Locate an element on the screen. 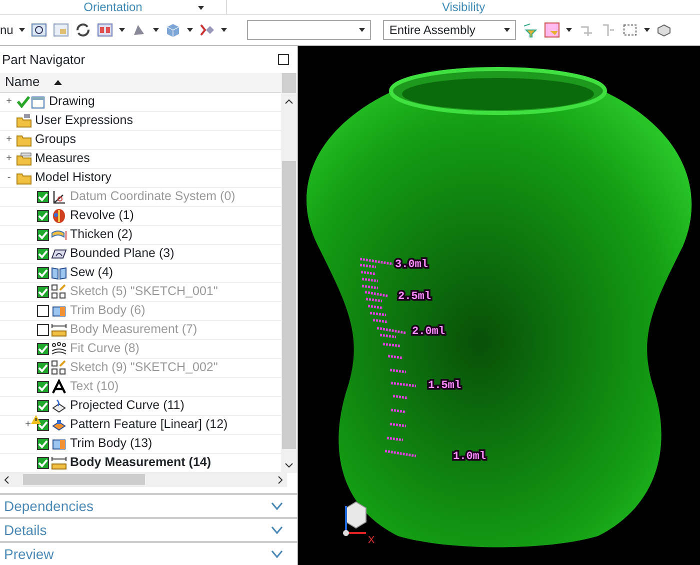  tree-node-label: User Expressions is located at coordinates (84, 120).